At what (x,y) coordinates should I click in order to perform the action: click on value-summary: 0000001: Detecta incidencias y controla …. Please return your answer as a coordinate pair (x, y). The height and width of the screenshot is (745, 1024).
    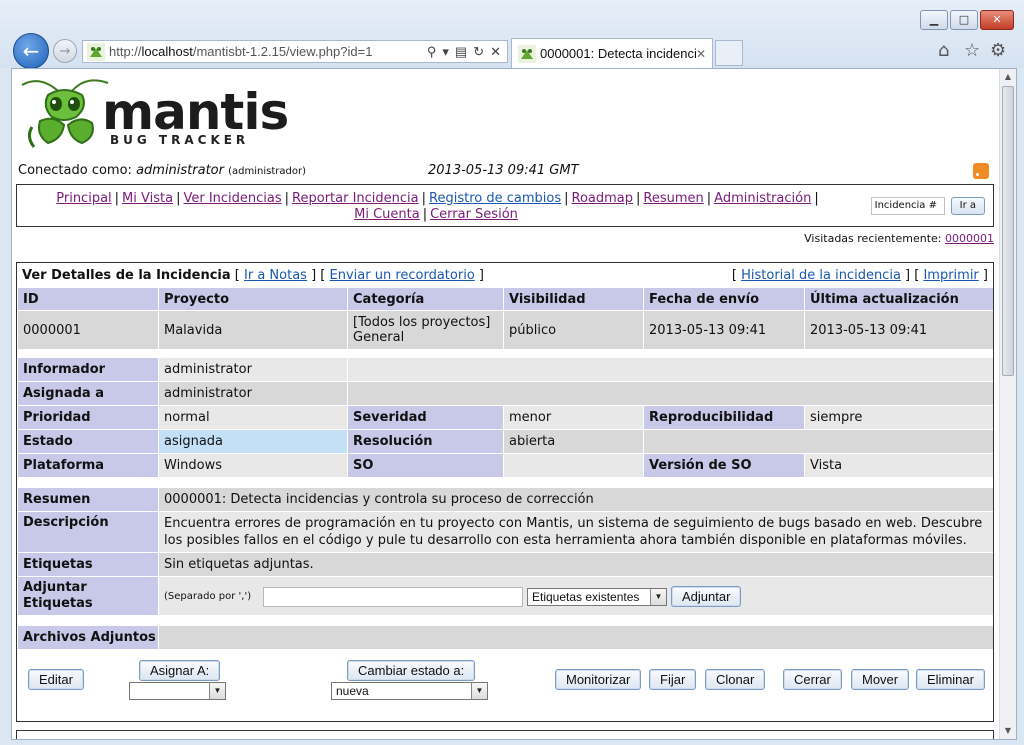
    Looking at the image, I should click on (576, 499).